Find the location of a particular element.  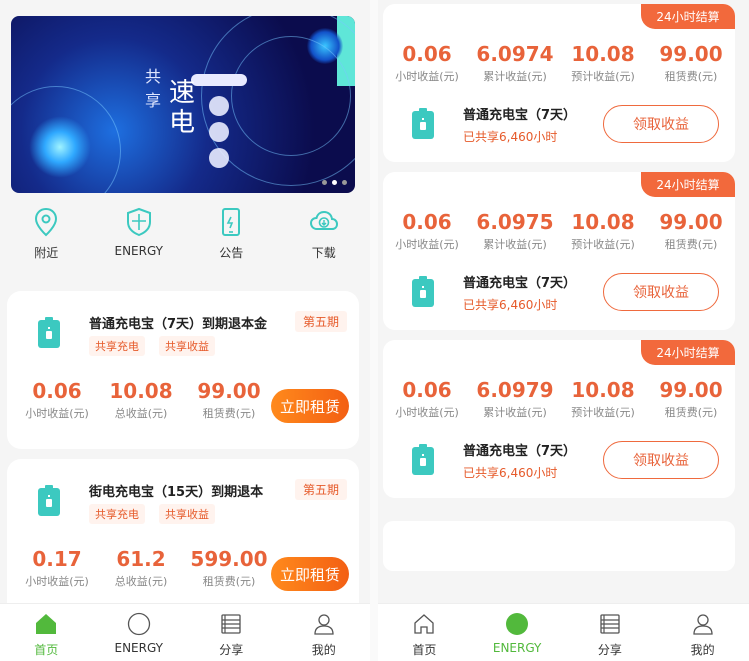

quicknav-nearby: 附近 is located at coordinates (46, 241).